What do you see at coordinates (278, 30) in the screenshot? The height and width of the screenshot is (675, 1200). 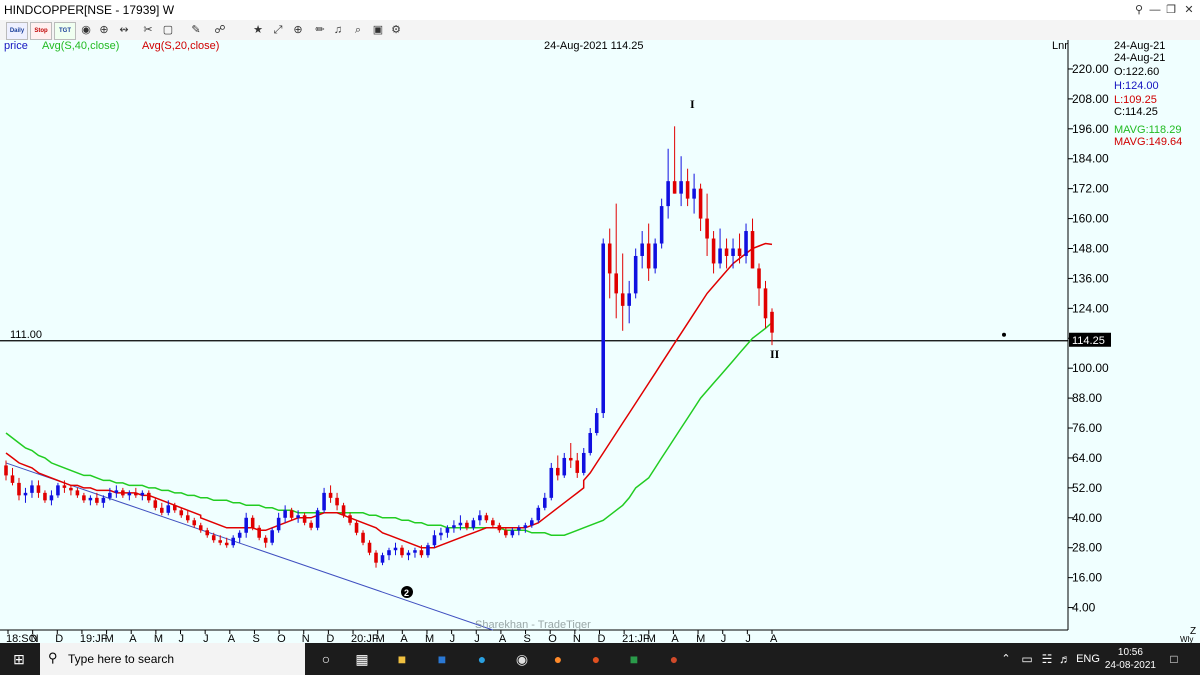 I see `arrows-icon: ⤢` at bounding box center [278, 30].